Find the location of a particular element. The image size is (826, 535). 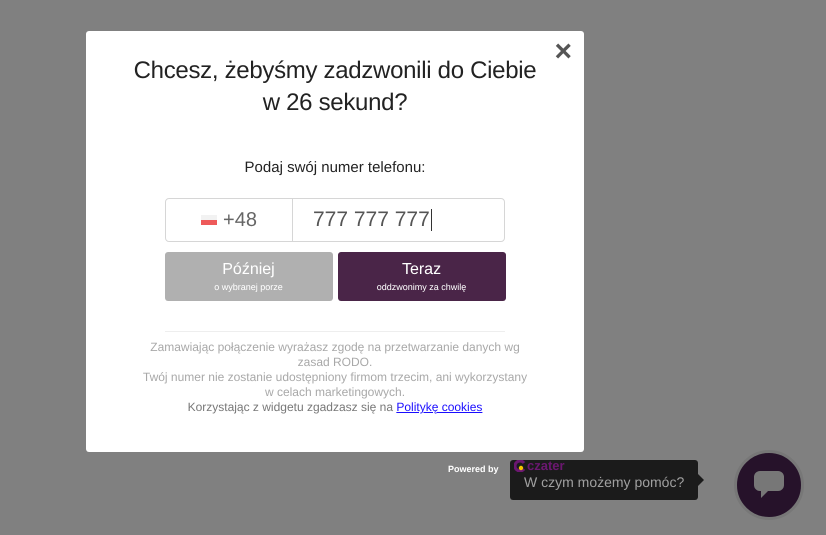

cookies-link: Politykę cookies is located at coordinates (439, 407).